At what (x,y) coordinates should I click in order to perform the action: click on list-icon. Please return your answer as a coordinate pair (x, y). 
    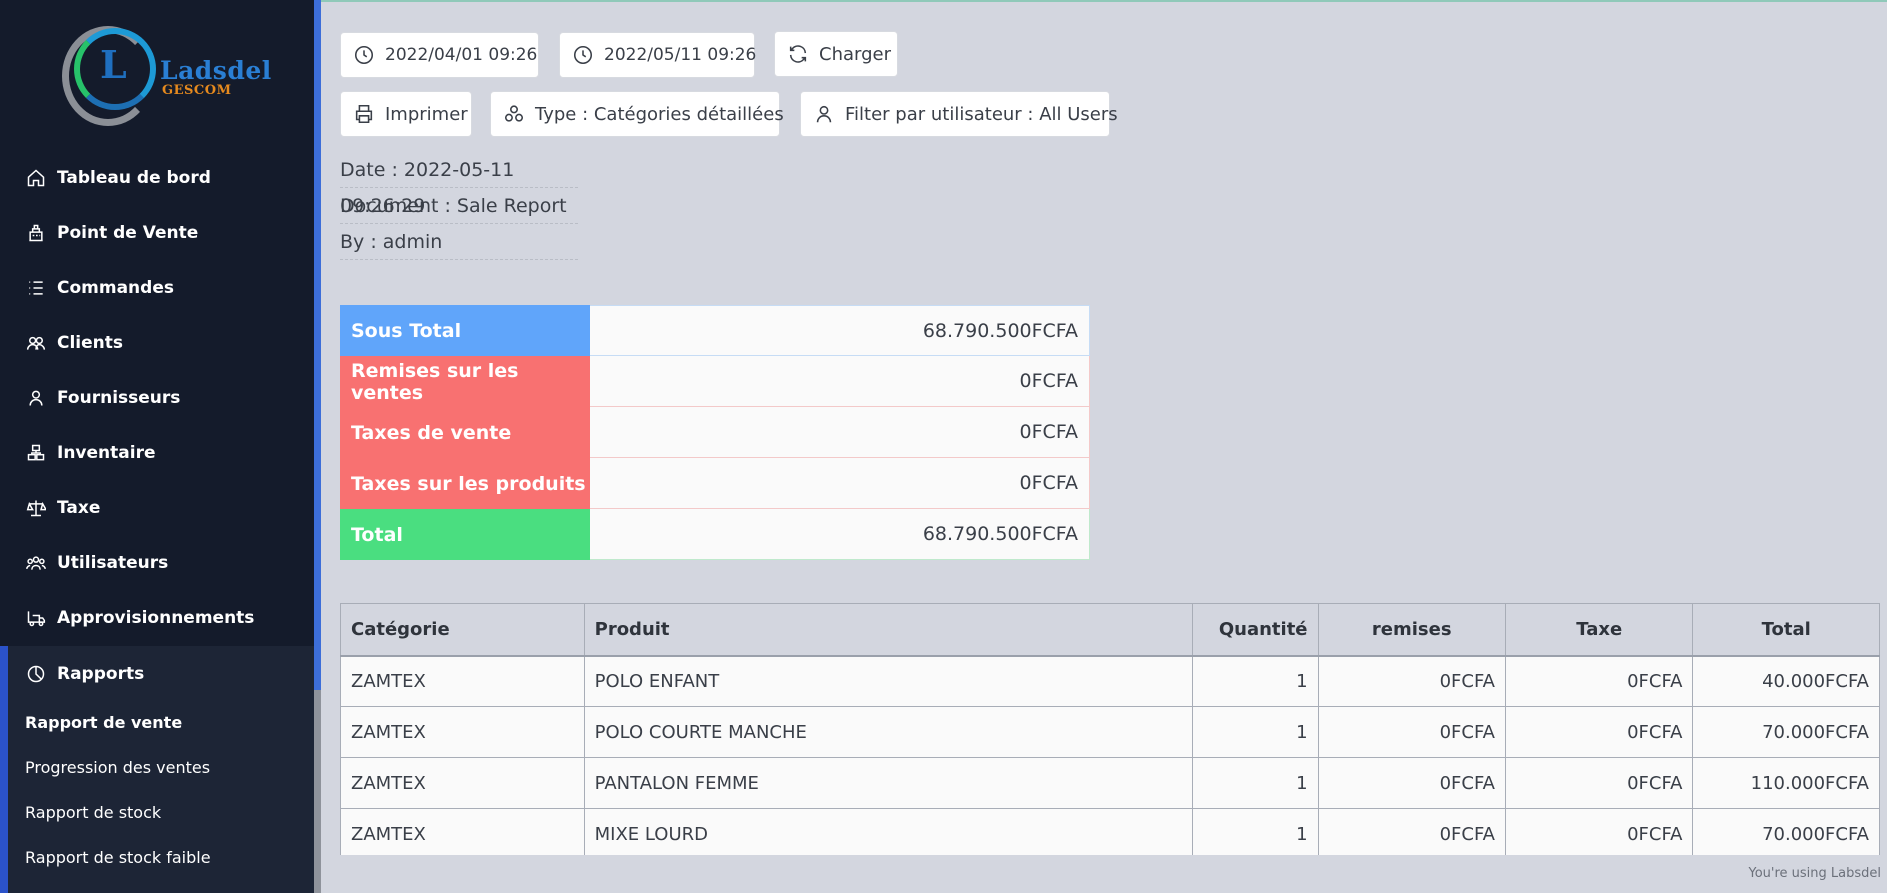
    Looking at the image, I should click on (36, 288).